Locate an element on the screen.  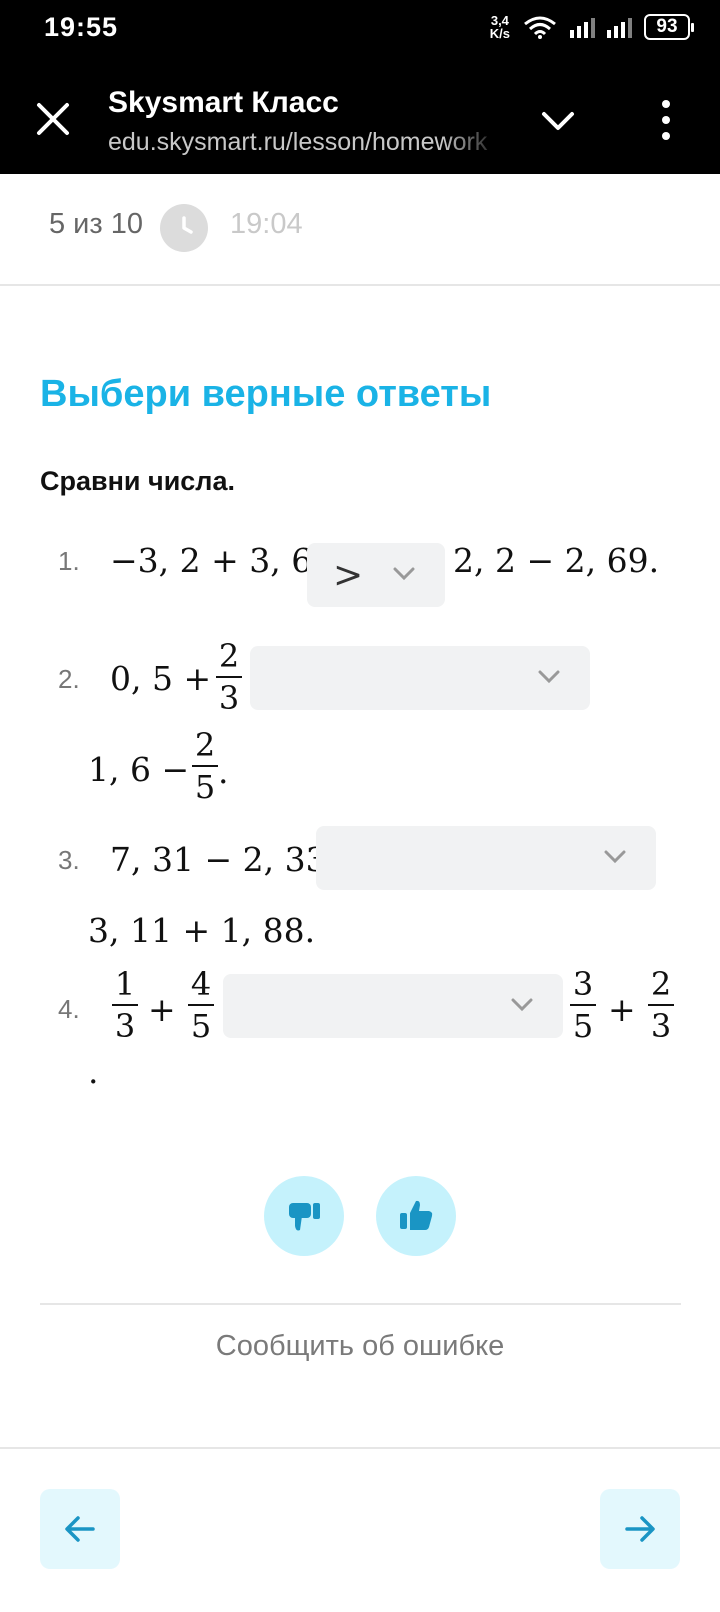
task-counter: 5 из 10 is located at coordinates (96, 224).